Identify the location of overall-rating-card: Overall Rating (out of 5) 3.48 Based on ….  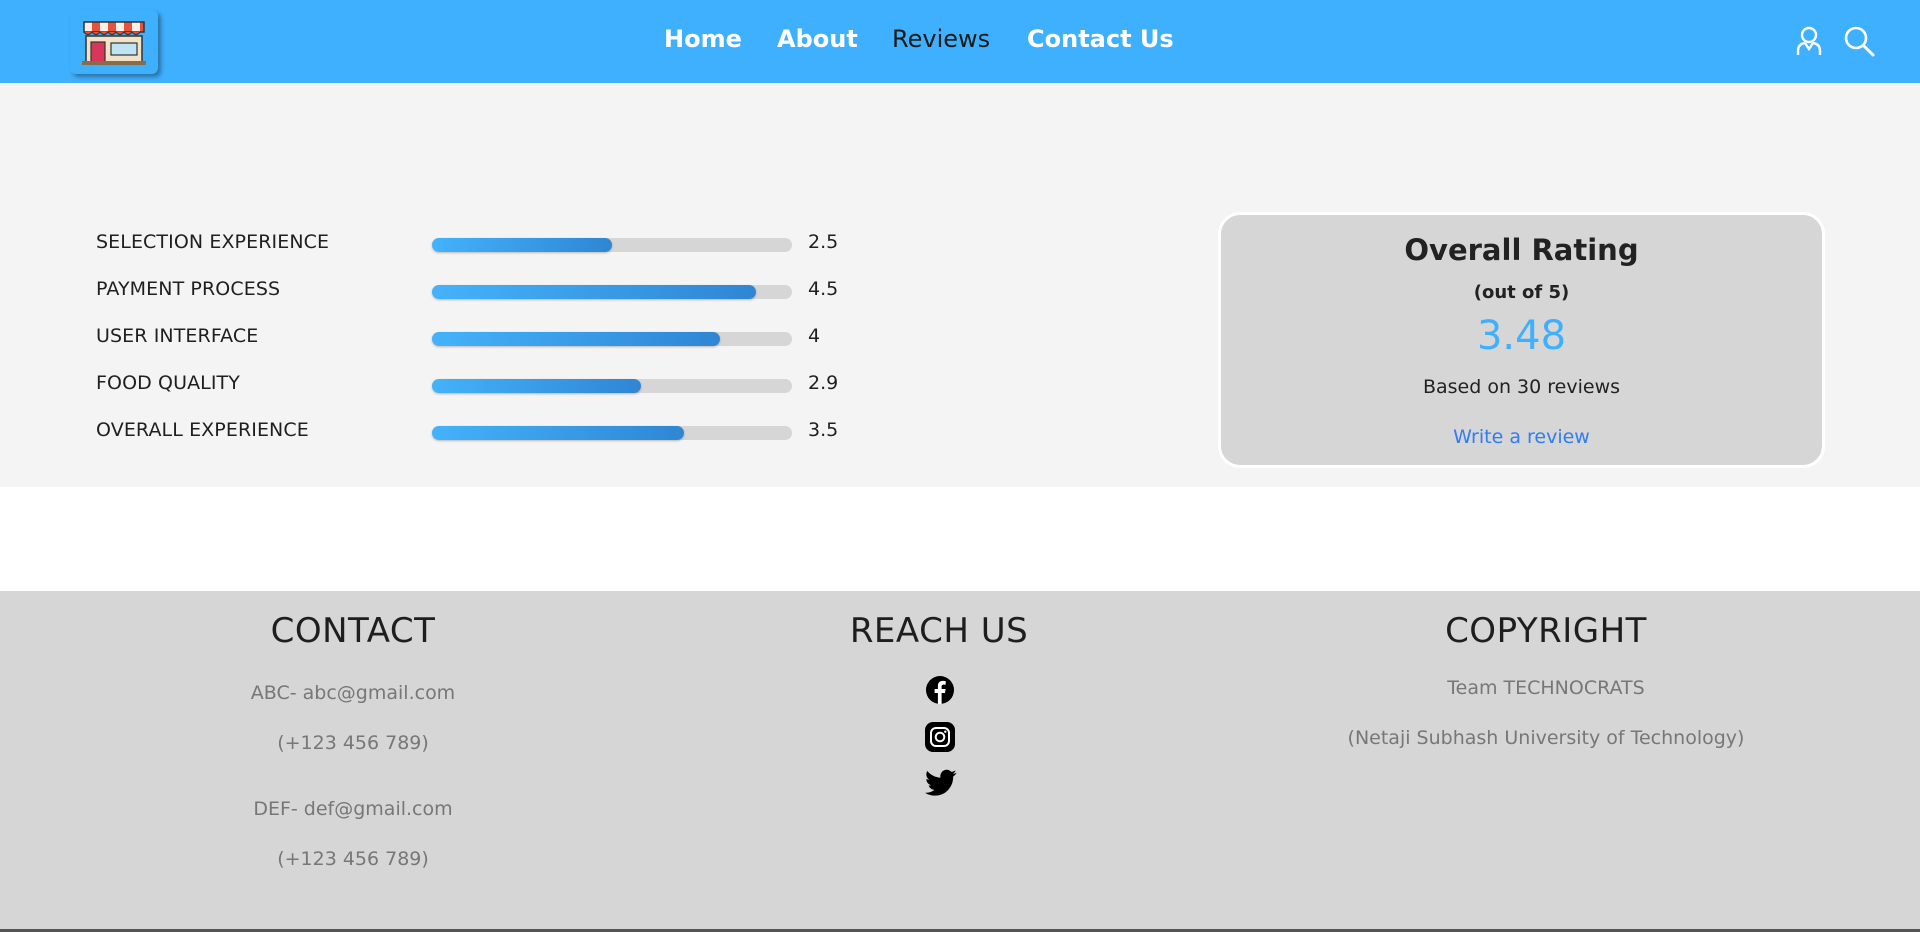
(1521, 340).